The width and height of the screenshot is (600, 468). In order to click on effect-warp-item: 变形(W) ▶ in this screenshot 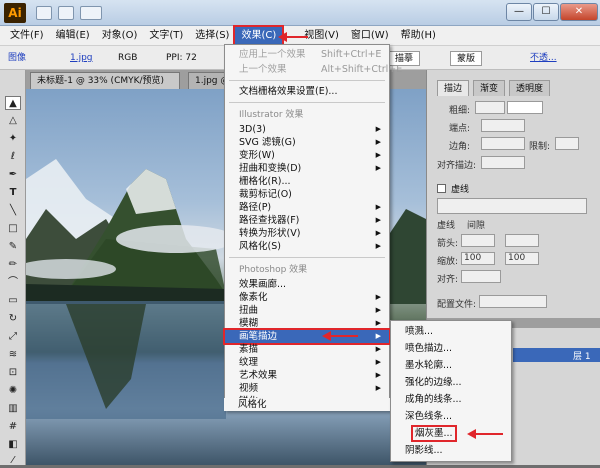, I will do `click(307, 155)`.